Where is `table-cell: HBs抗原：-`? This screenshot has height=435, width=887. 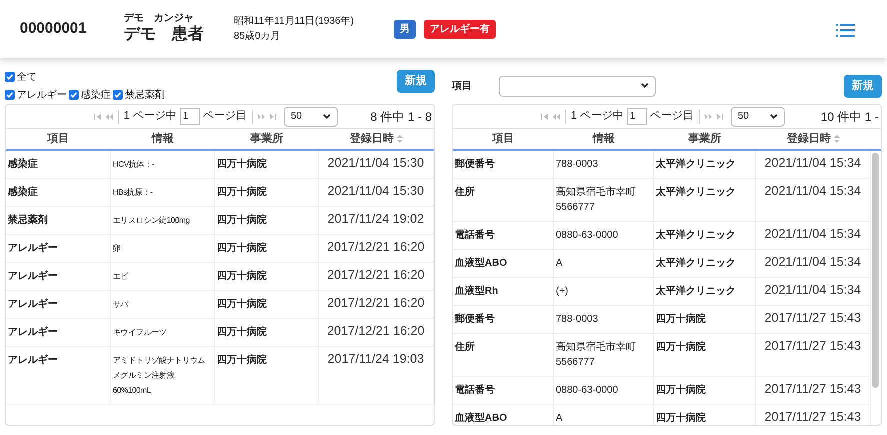 table-cell: HBs抗原：- is located at coordinates (163, 192).